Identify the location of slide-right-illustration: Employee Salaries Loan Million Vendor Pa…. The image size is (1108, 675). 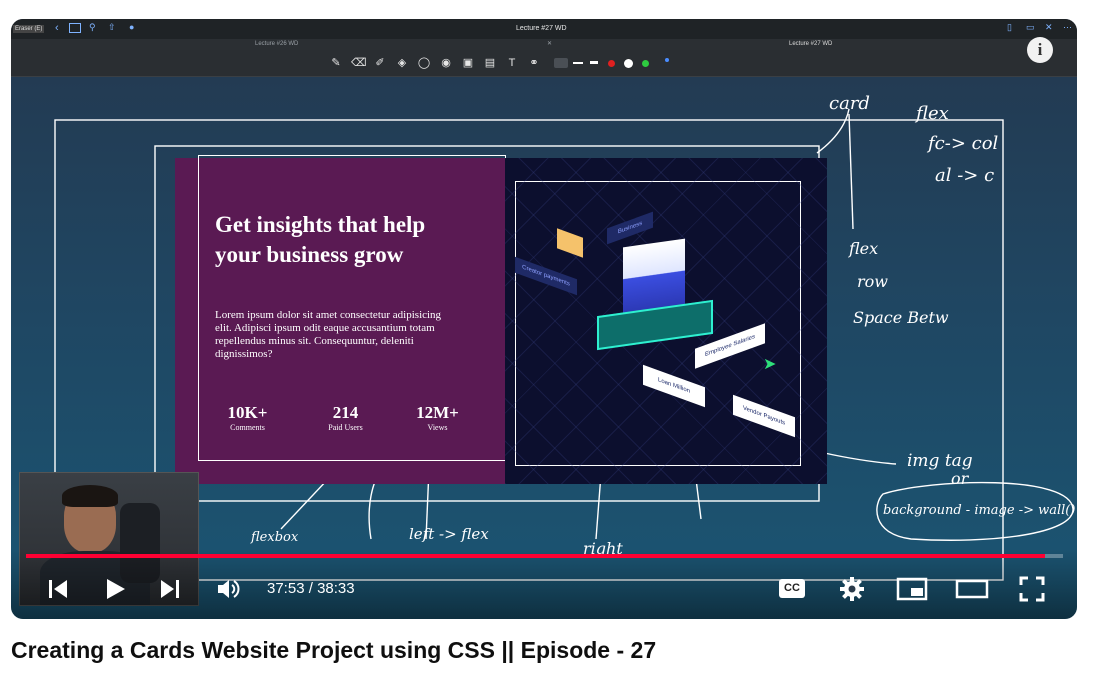
(666, 321).